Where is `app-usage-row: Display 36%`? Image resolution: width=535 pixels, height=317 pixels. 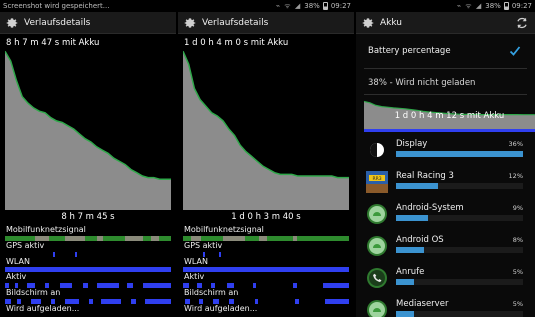 app-usage-row: Display 36% is located at coordinates (445, 152).